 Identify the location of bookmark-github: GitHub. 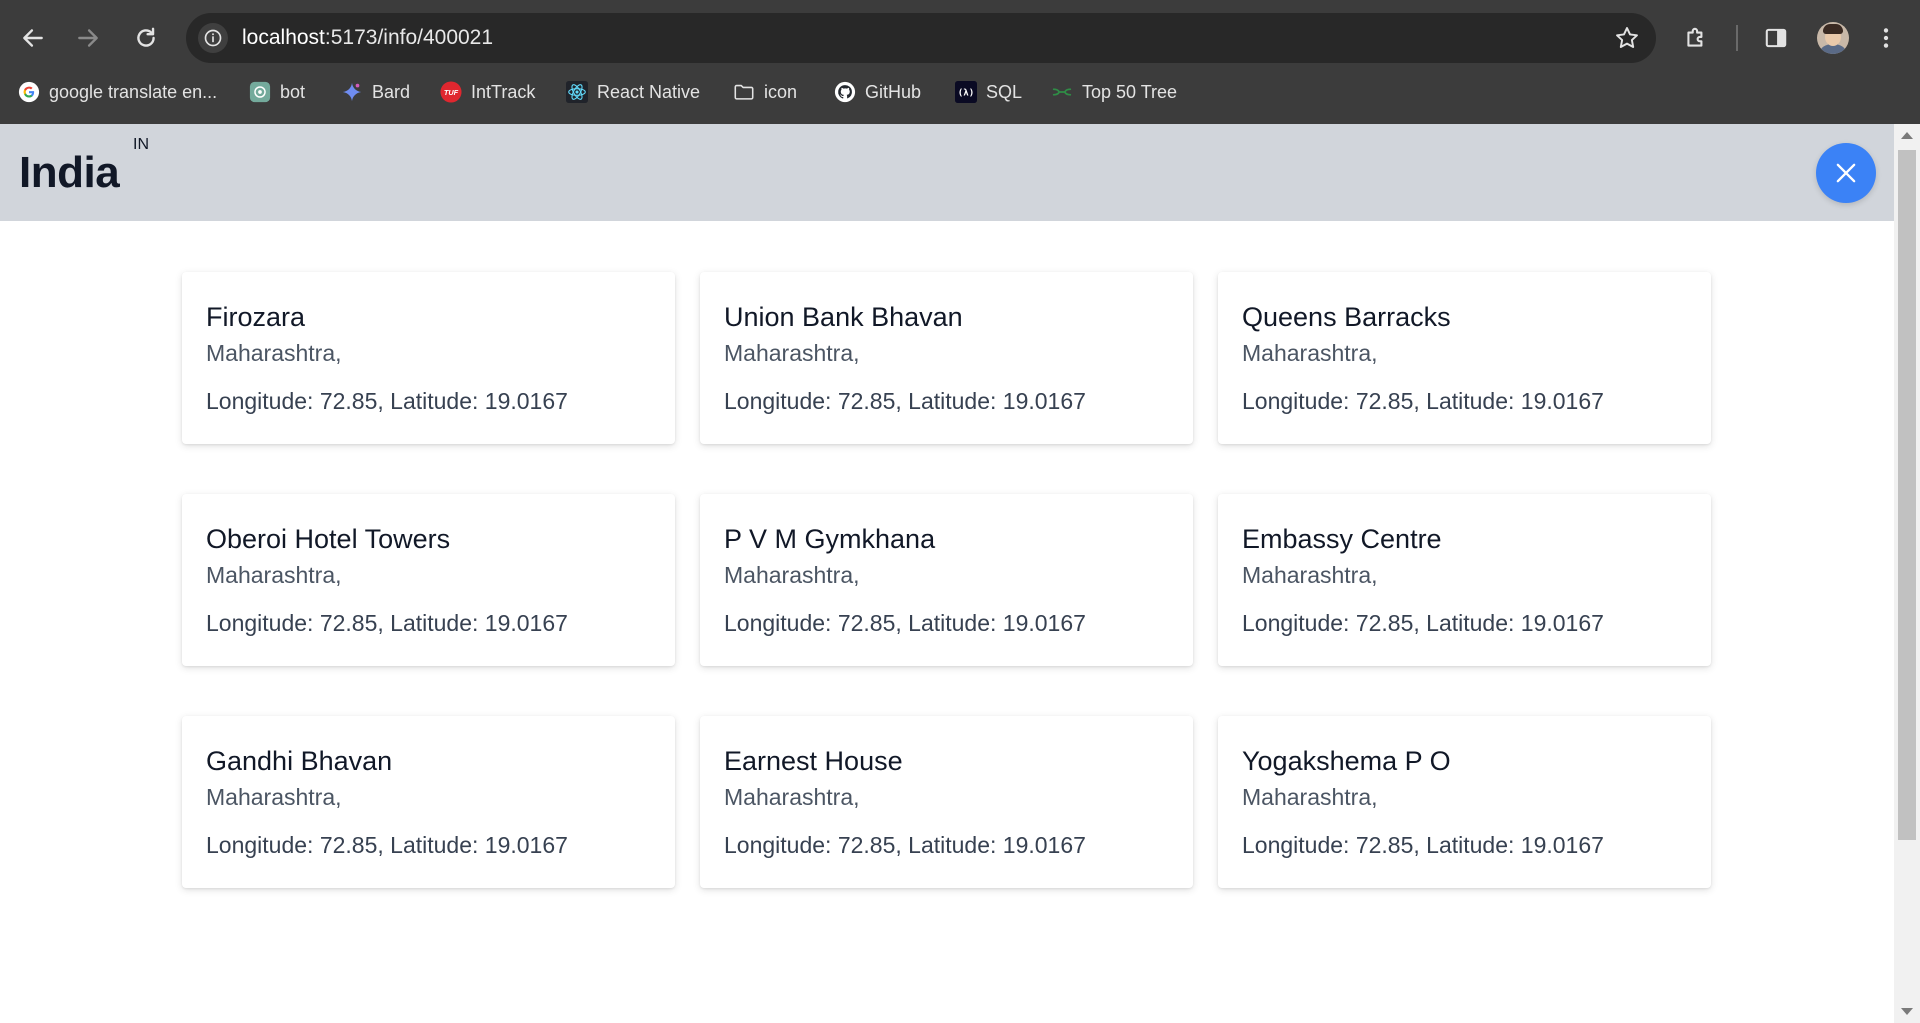
(877, 92).